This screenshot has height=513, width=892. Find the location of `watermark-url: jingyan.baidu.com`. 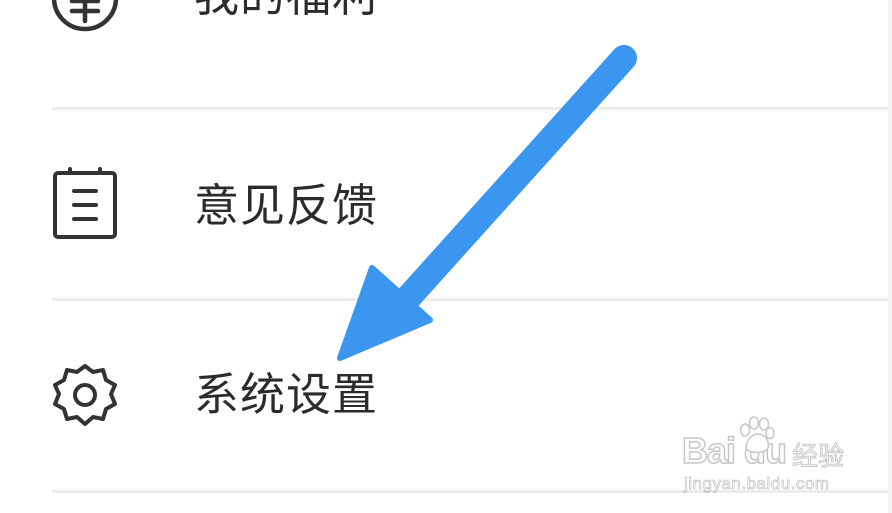

watermark-url: jingyan.baidu.com is located at coordinates (757, 484).